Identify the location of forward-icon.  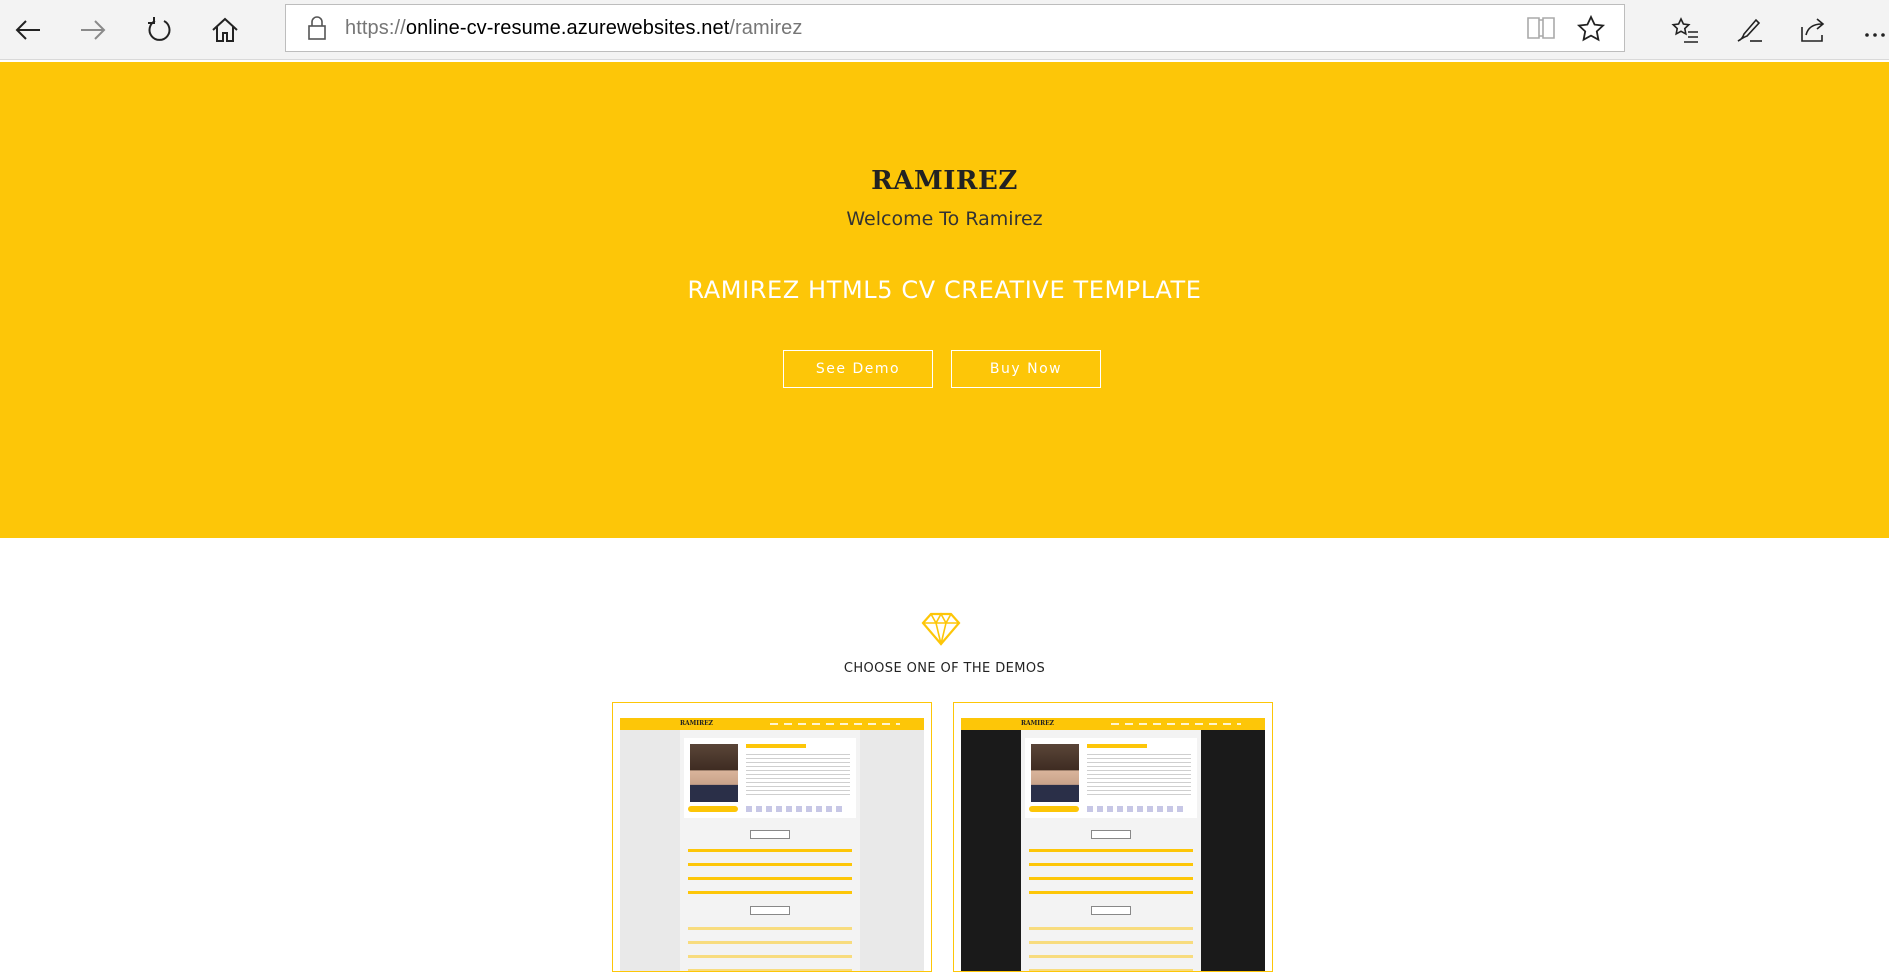
(93, 30).